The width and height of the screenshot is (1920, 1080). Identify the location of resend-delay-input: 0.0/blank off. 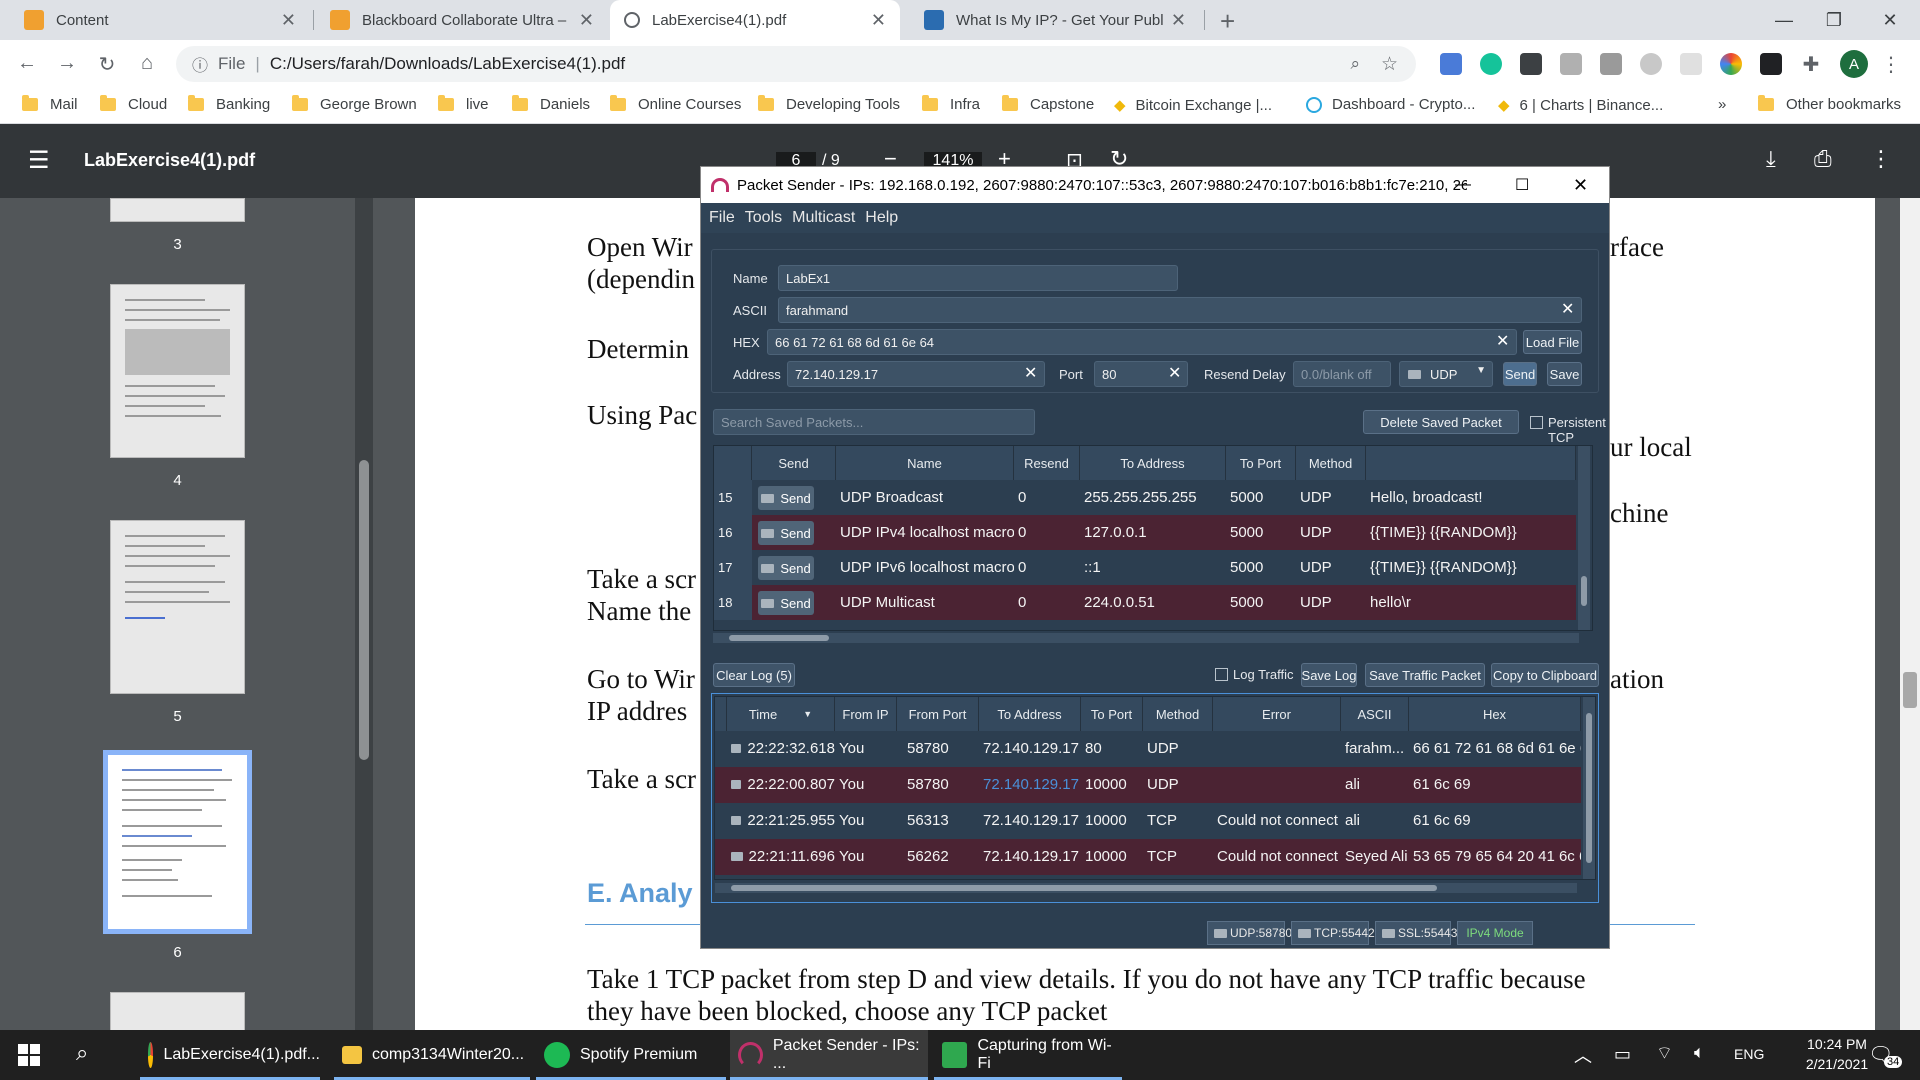
(1342, 374).